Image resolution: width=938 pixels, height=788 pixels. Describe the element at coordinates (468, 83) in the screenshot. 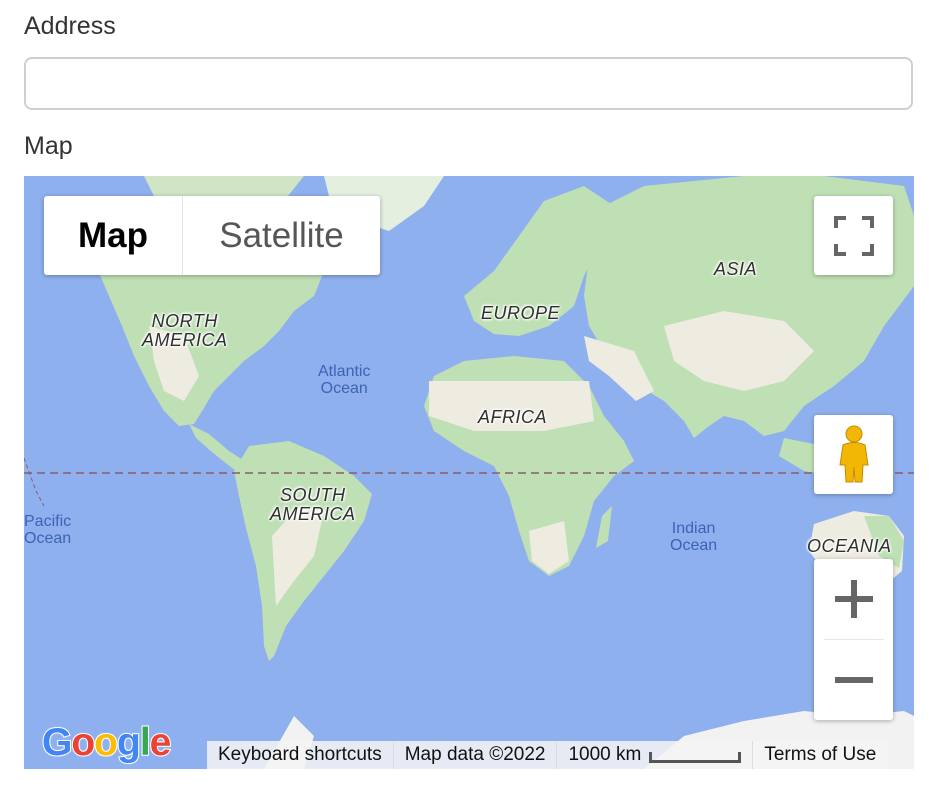

I see `address-input` at that location.